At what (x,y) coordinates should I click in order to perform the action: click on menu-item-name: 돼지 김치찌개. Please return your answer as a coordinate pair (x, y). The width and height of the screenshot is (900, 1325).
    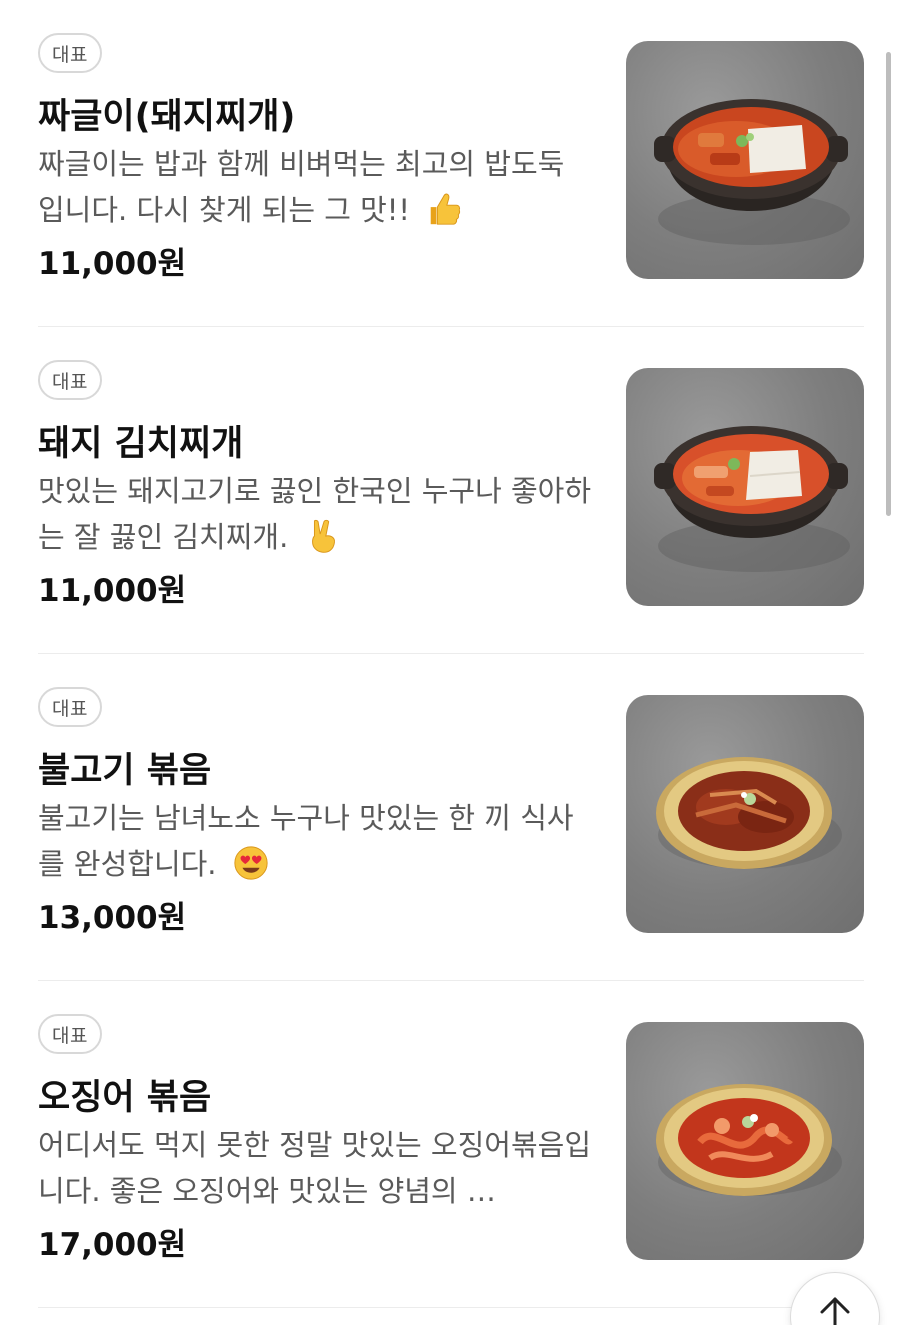
    Looking at the image, I should click on (141, 444).